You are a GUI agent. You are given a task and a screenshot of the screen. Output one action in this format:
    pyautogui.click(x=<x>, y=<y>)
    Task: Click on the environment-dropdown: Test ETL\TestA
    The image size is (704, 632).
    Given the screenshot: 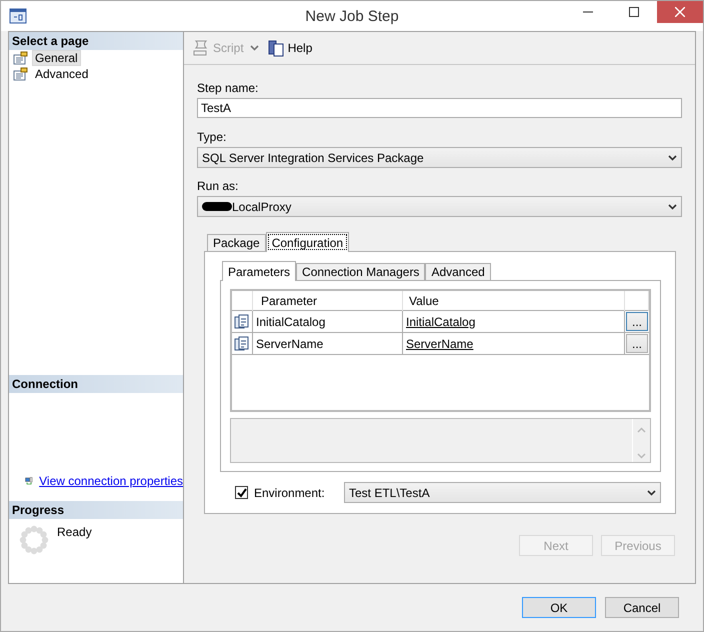 What is the action you would take?
    pyautogui.click(x=502, y=492)
    